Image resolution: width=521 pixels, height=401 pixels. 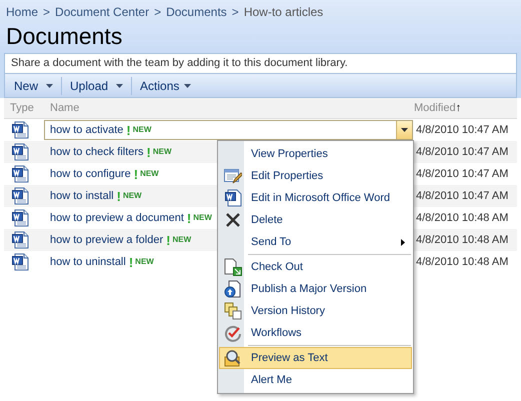 What do you see at coordinates (107, 240) in the screenshot?
I see `document-link: how to preview a folder` at bounding box center [107, 240].